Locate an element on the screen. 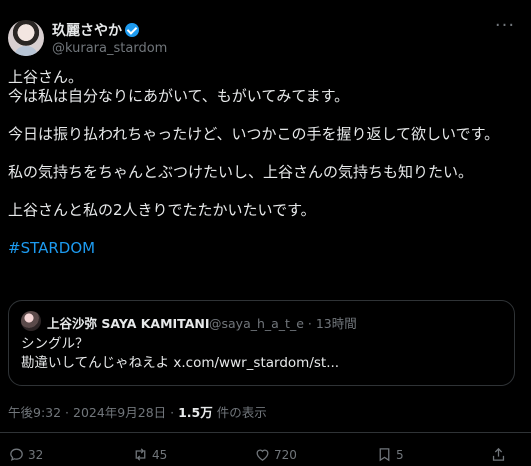 The image size is (531, 466). like-count: 720 is located at coordinates (285, 455).